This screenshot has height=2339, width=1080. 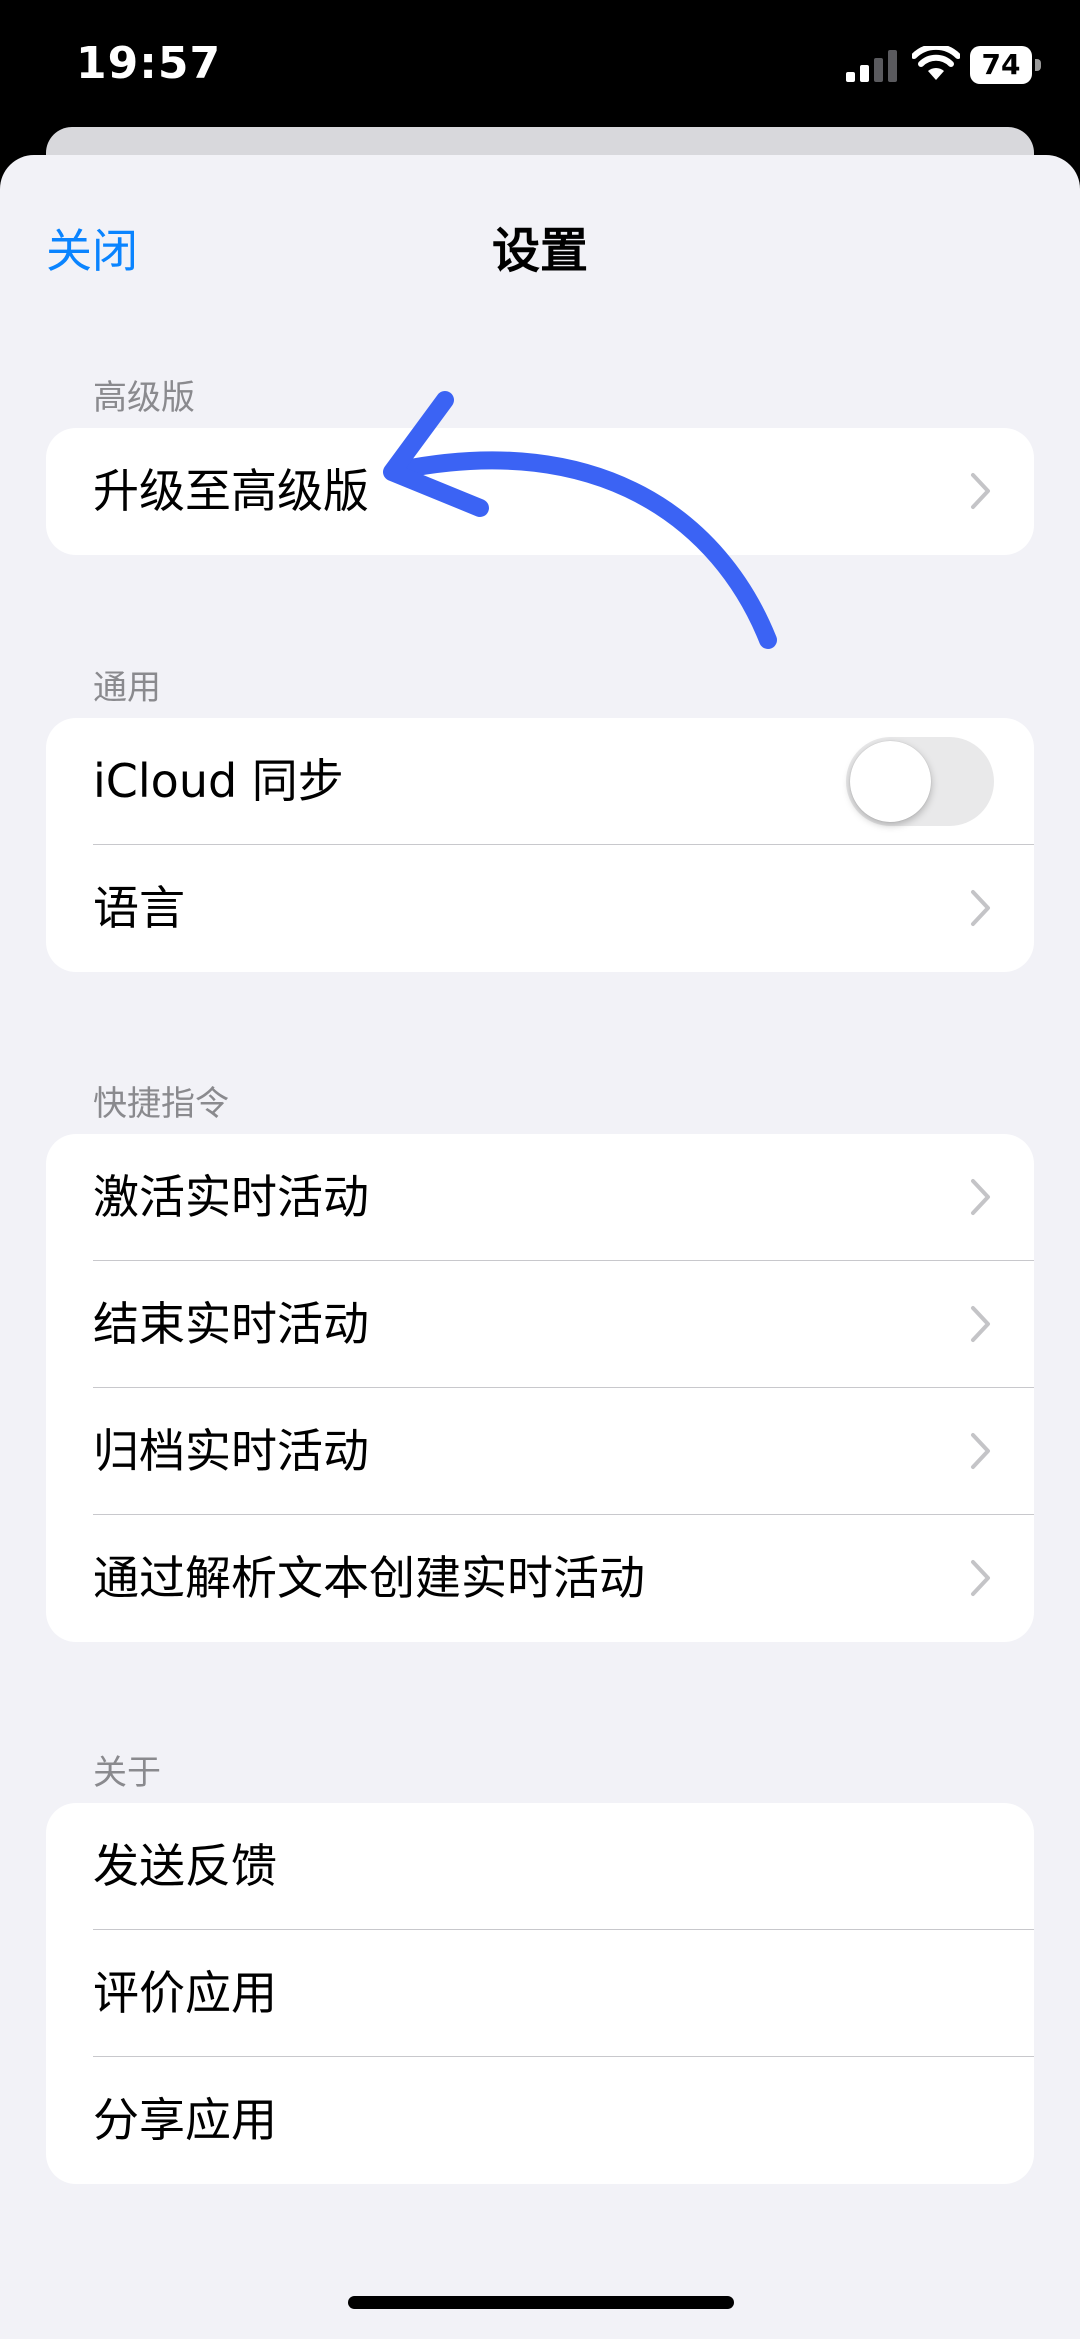 What do you see at coordinates (149, 63) in the screenshot?
I see `status-time: 19:57` at bounding box center [149, 63].